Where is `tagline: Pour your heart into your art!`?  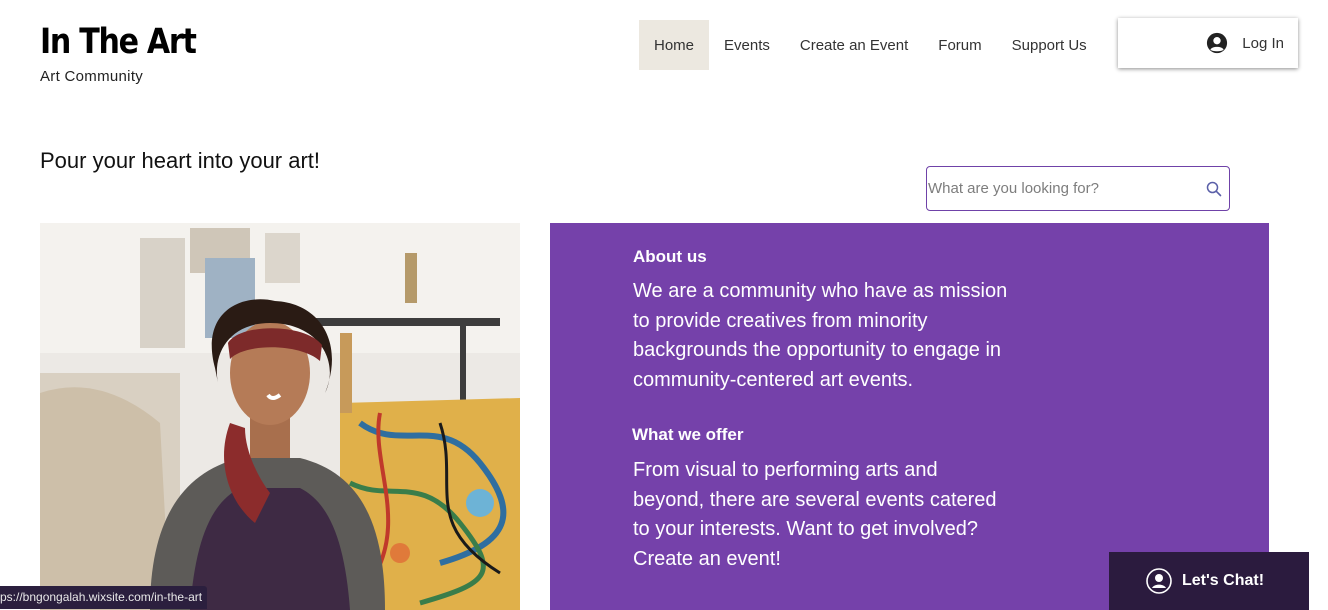
tagline: Pour your heart into your art! is located at coordinates (180, 160).